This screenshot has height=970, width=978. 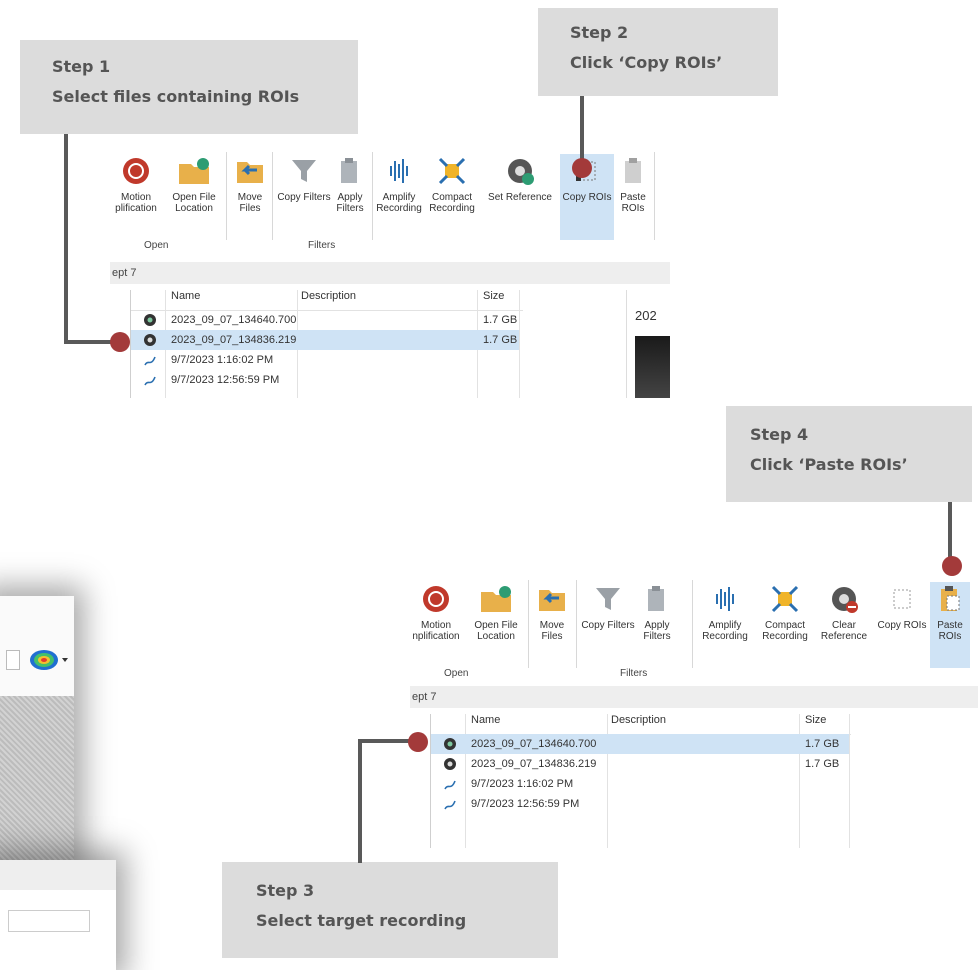 I want to click on callout-step1: Step 1 Select files containing ROIs, so click(x=189, y=87).